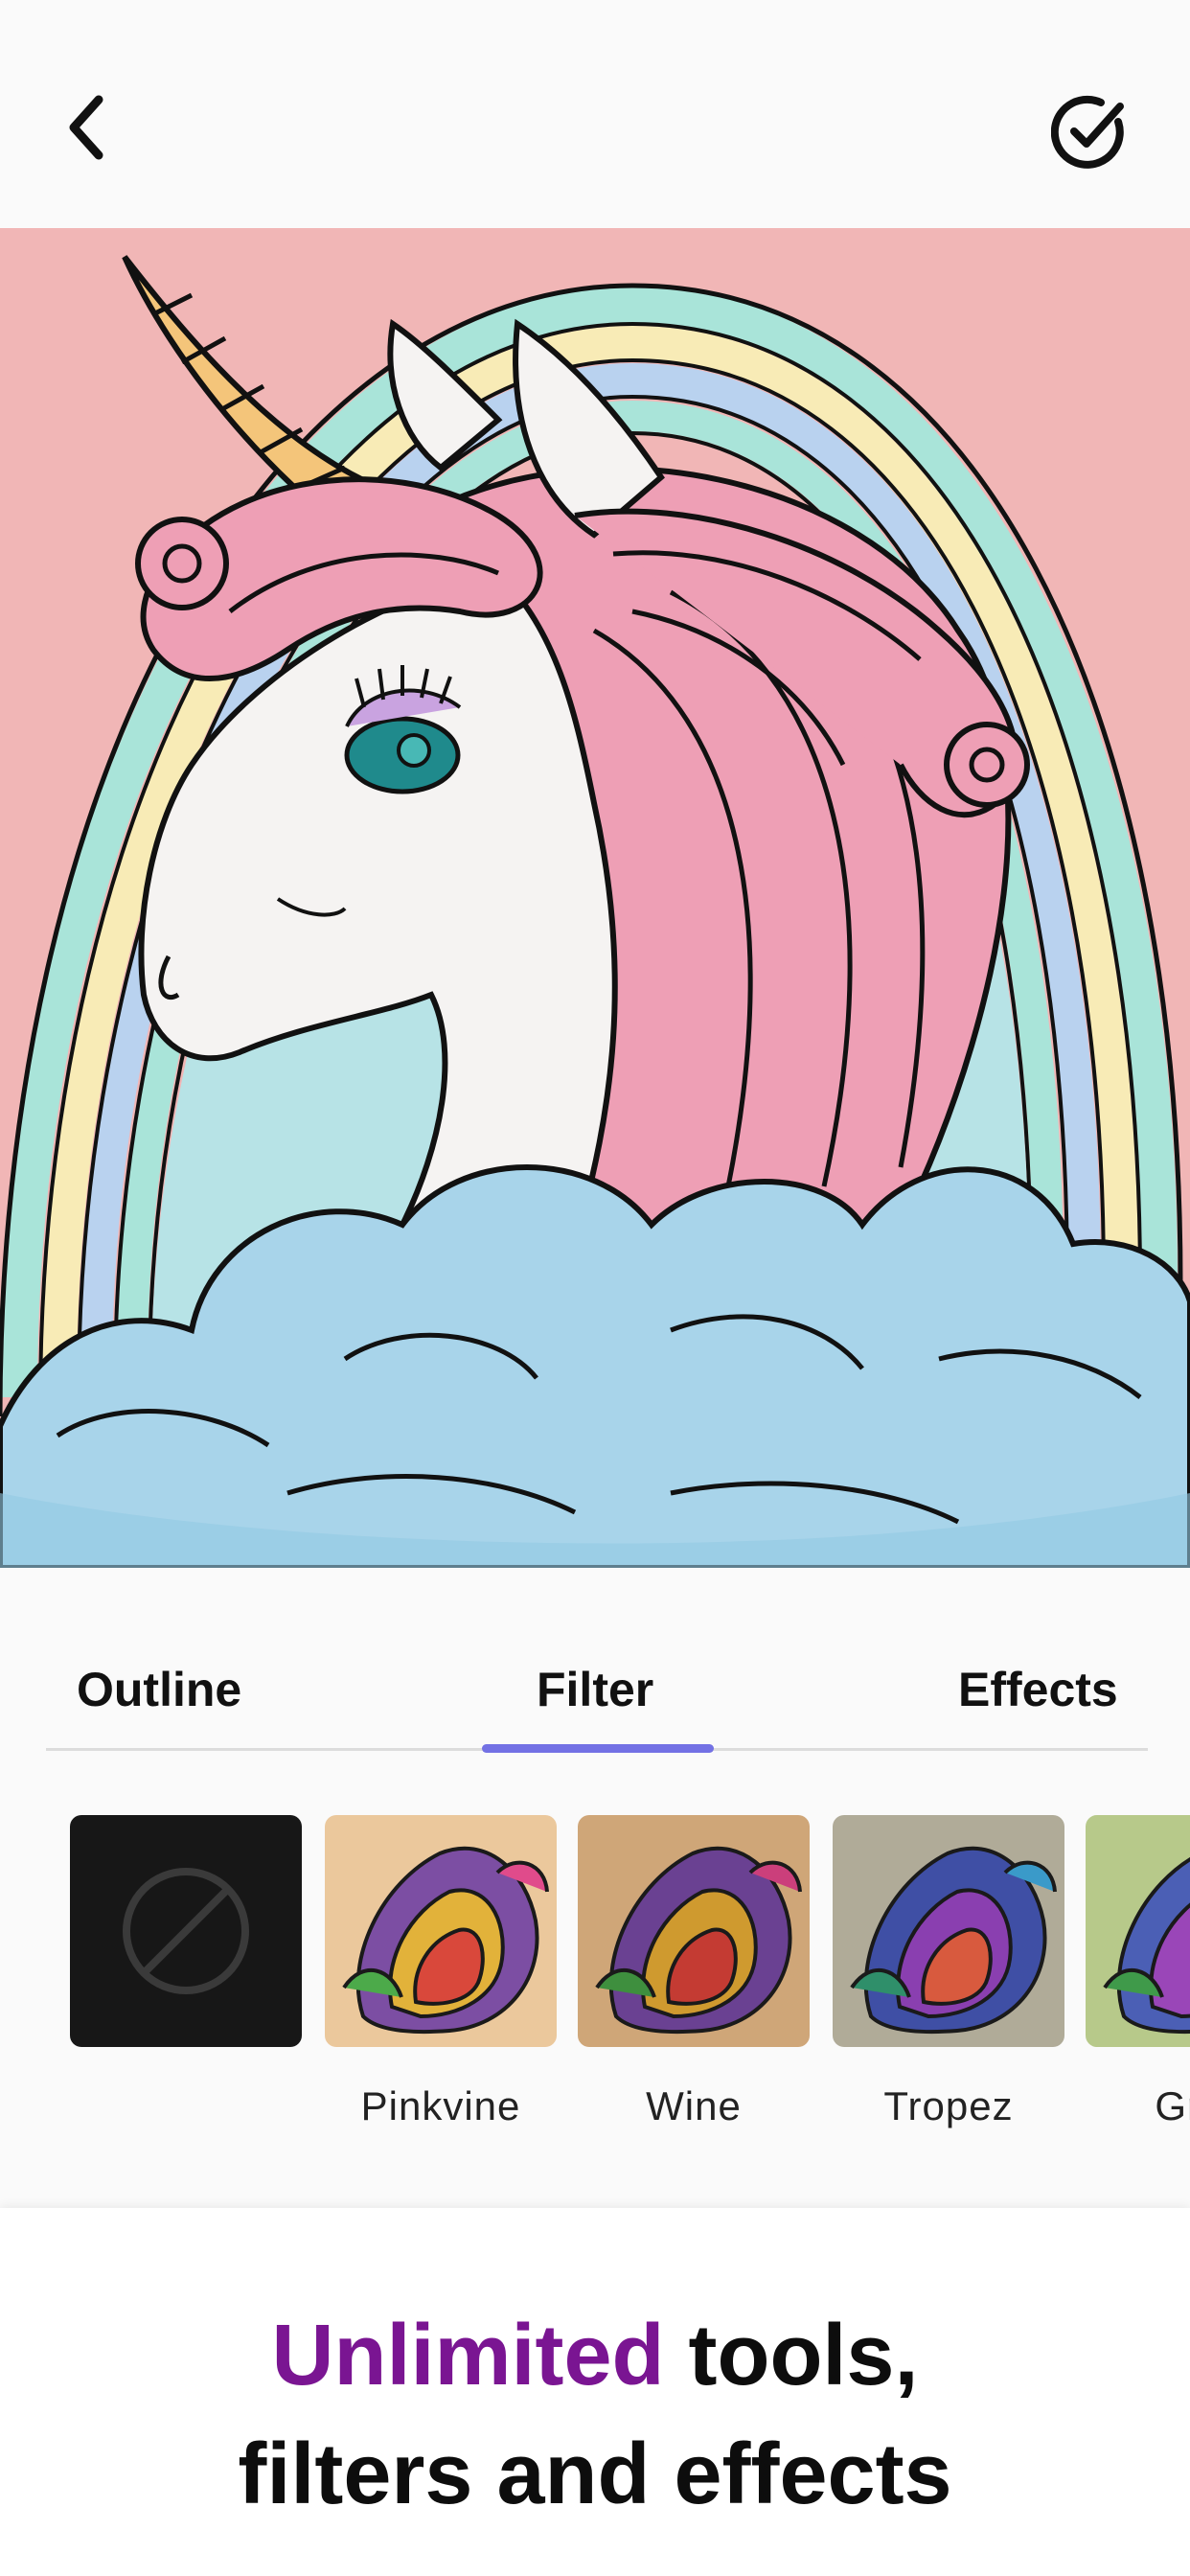 This screenshot has height=2576, width=1190. What do you see at coordinates (468, 2356) in the screenshot?
I see `promo-highlight: Unlimited` at bounding box center [468, 2356].